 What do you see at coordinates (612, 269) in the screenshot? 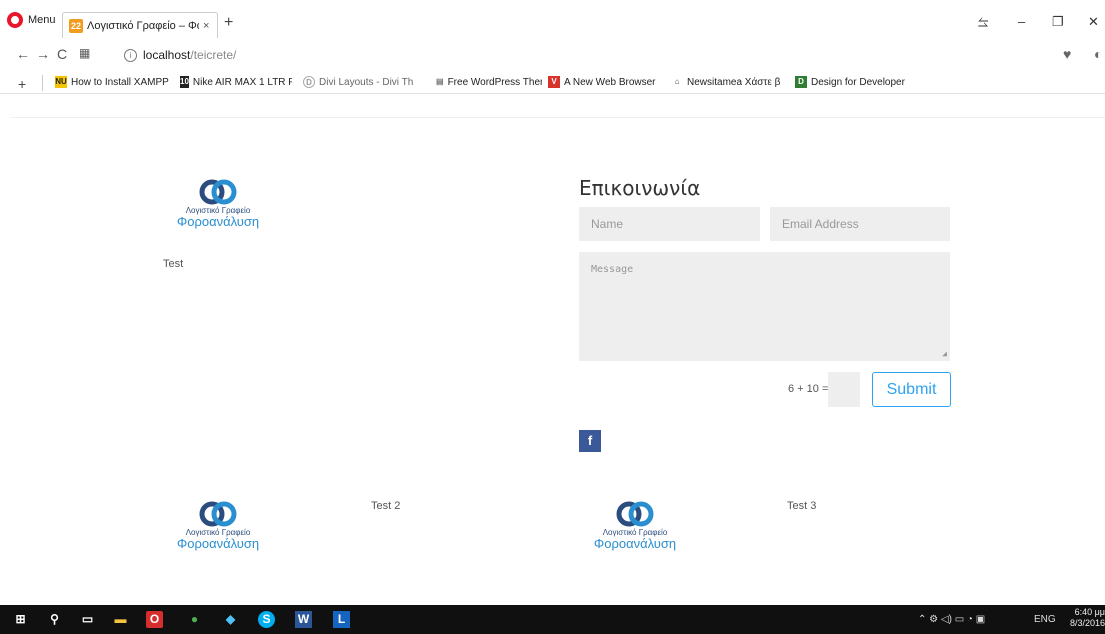
I see `message-placeholder: Message` at bounding box center [612, 269].